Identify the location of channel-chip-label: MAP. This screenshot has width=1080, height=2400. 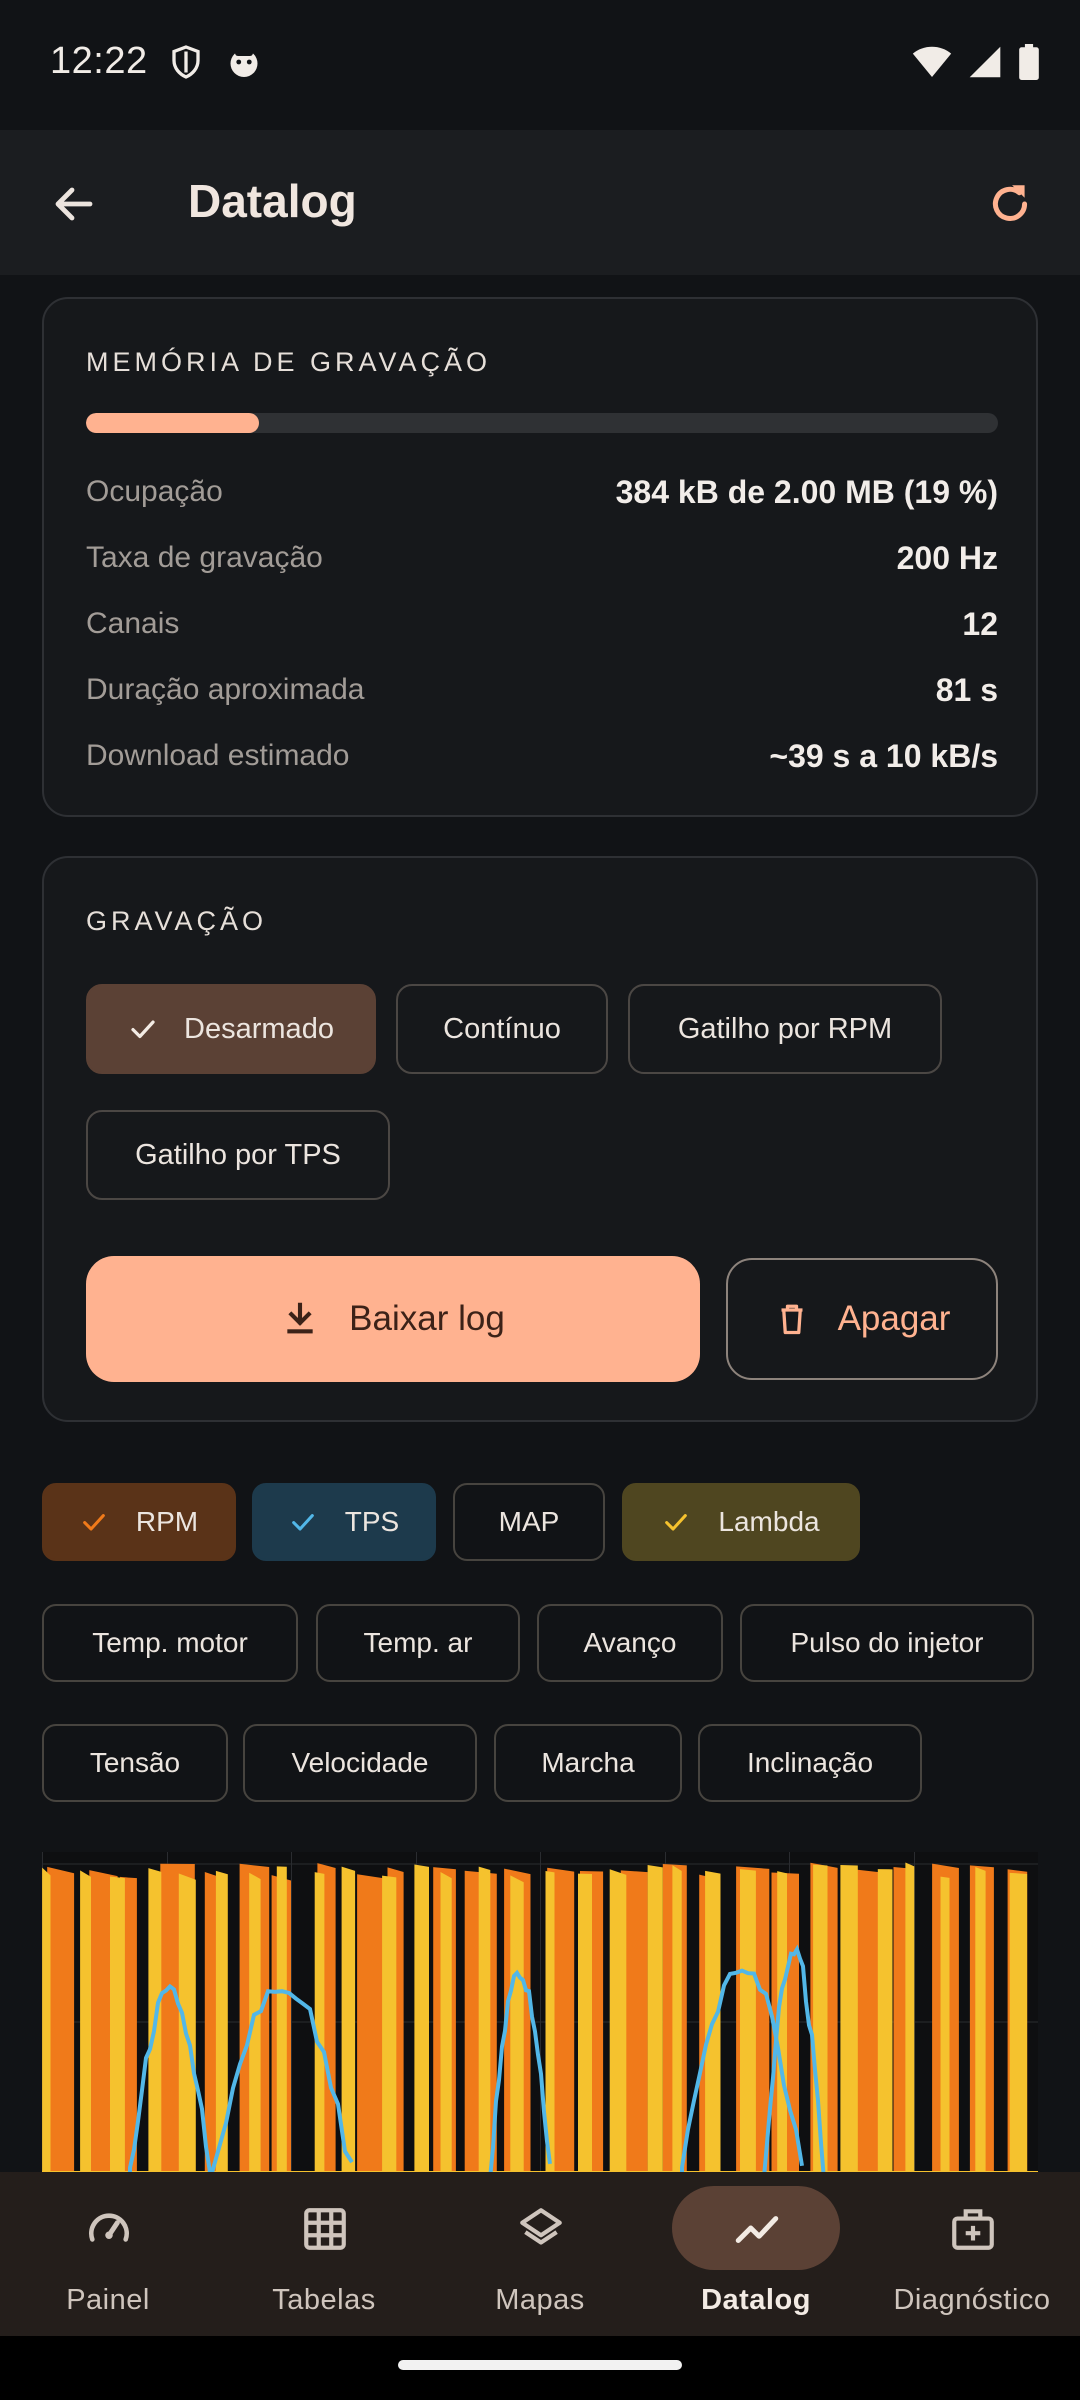
(529, 1521).